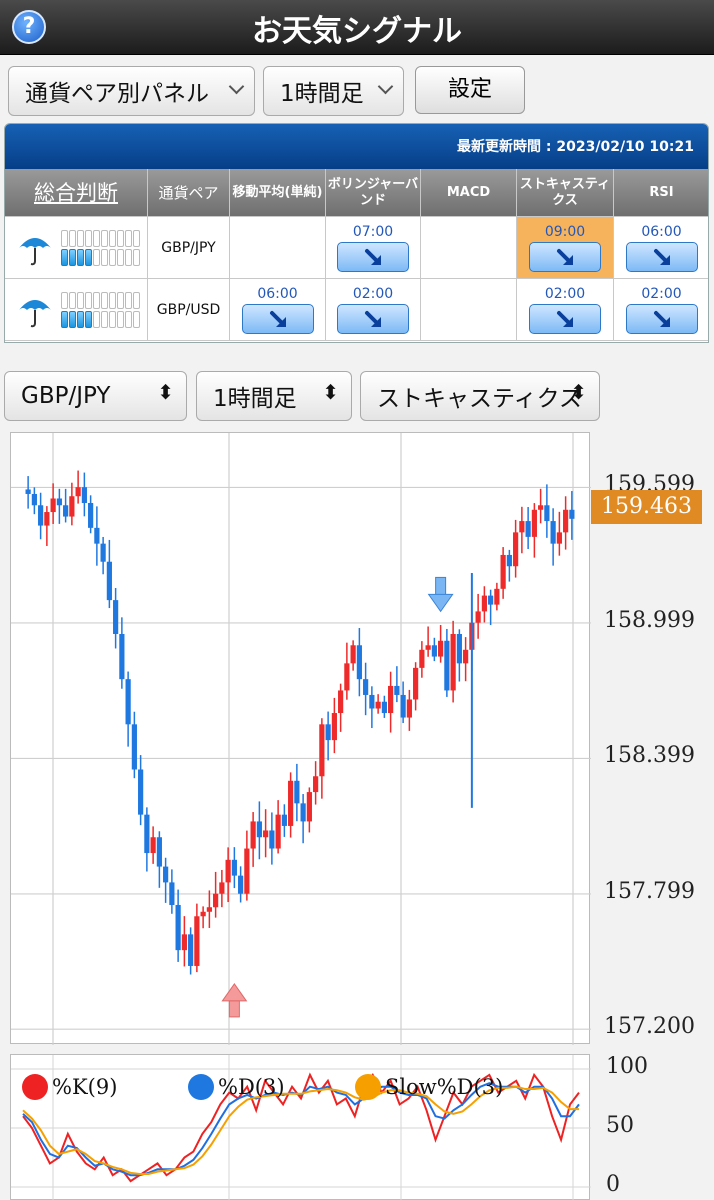 The width and height of the screenshot is (714, 1200). Describe the element at coordinates (76, 193) in the screenshot. I see `col-summary: 総合判断` at that location.